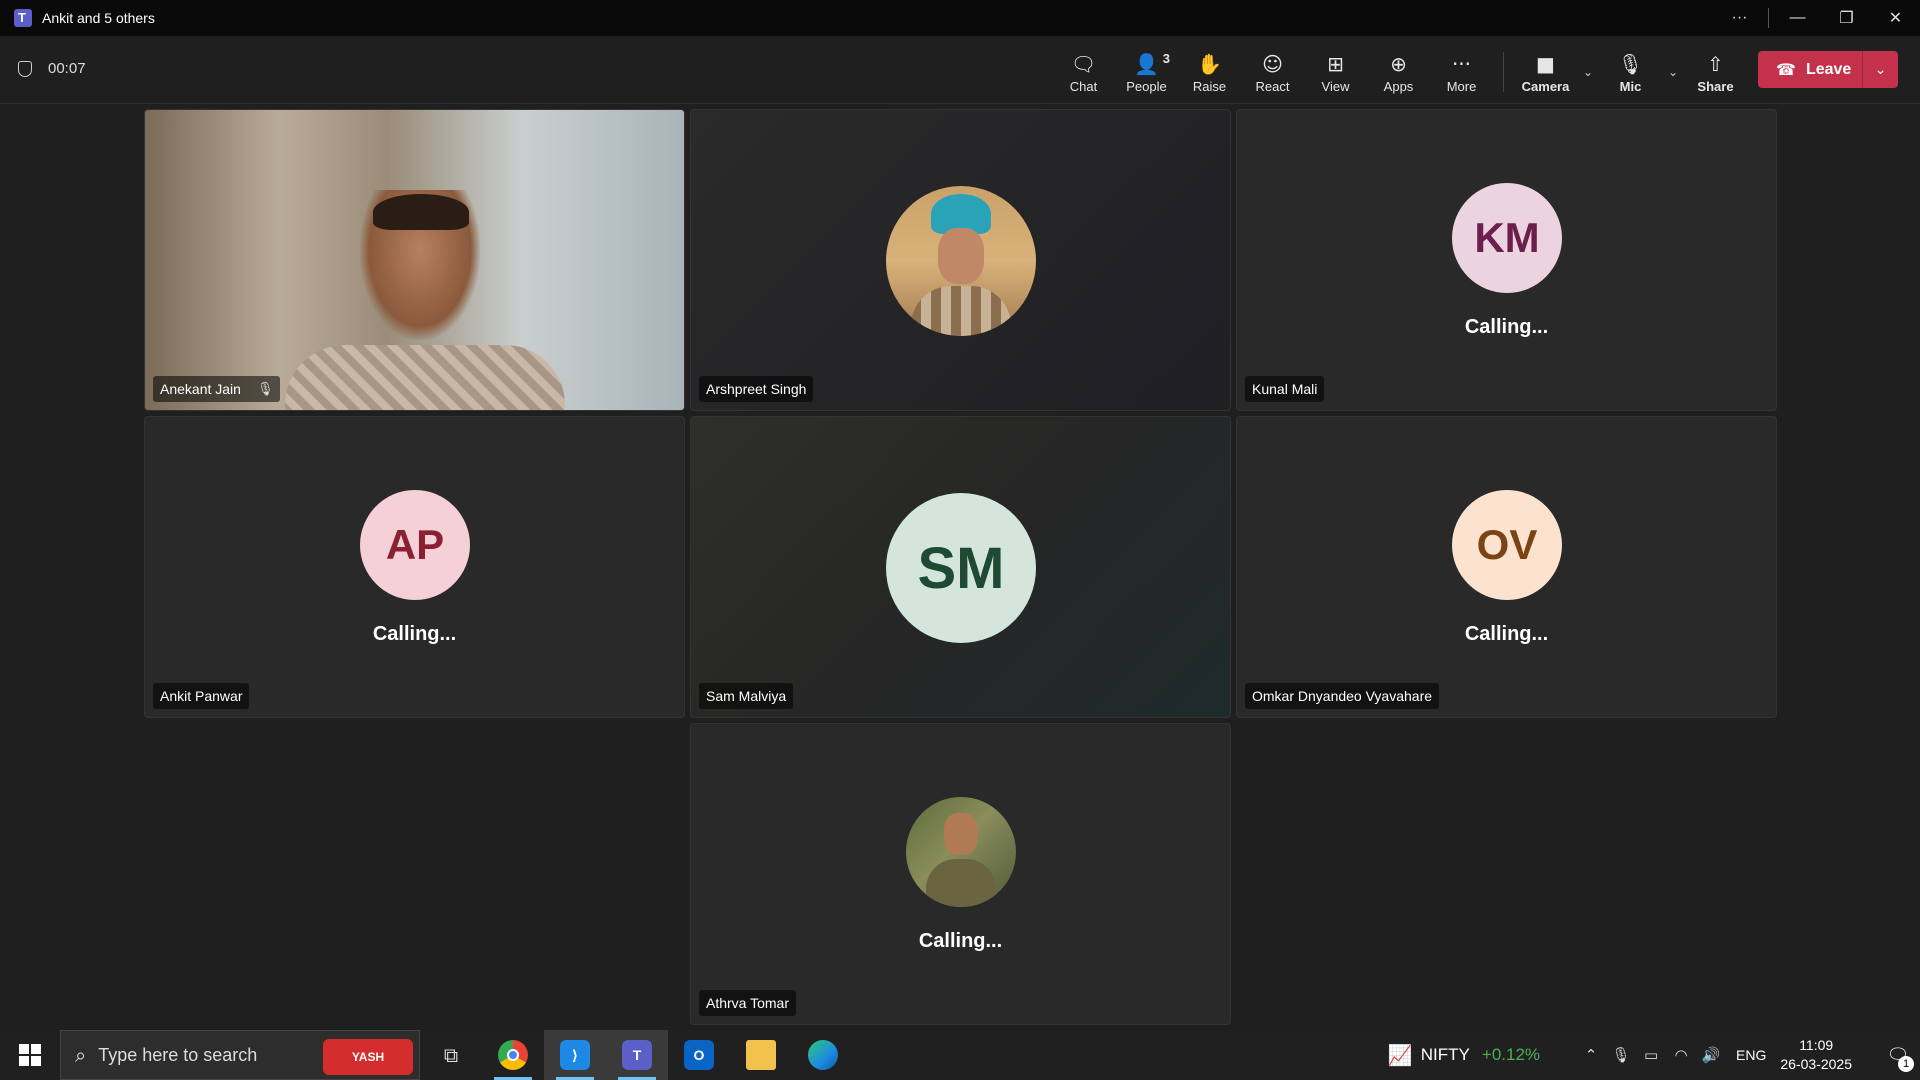  I want to click on react-label: React, so click(1272, 86).